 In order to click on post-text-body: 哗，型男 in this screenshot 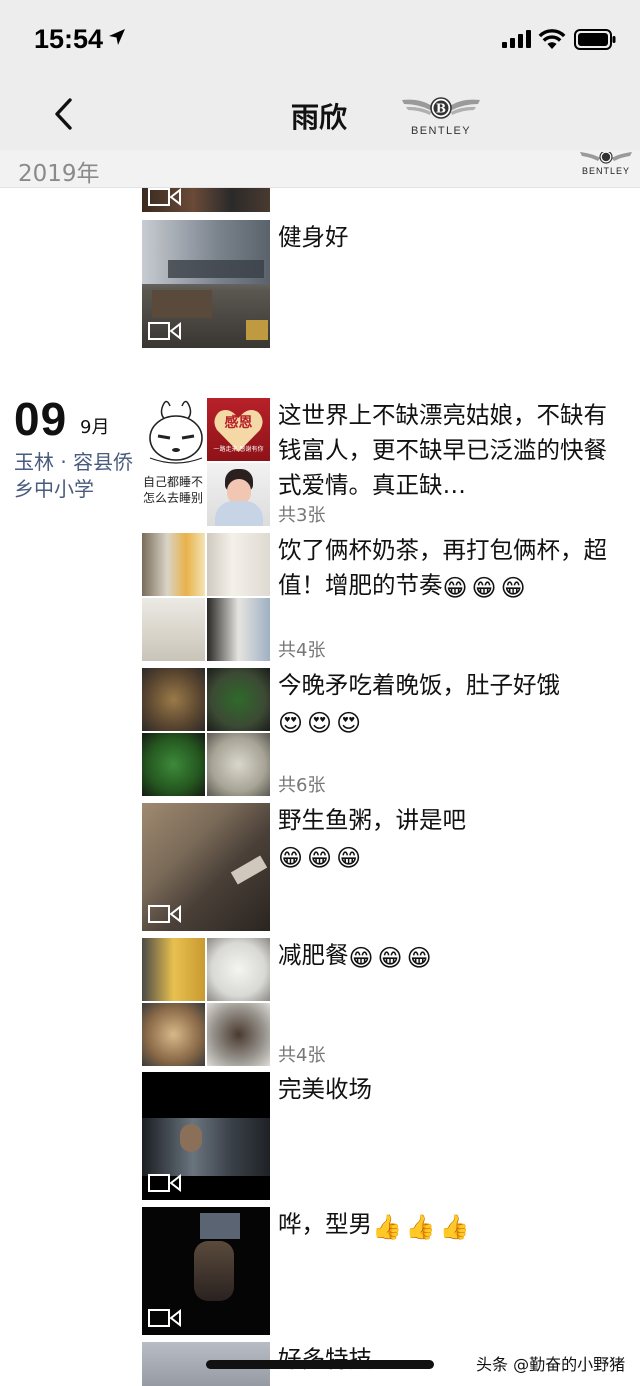, I will do `click(325, 1224)`.